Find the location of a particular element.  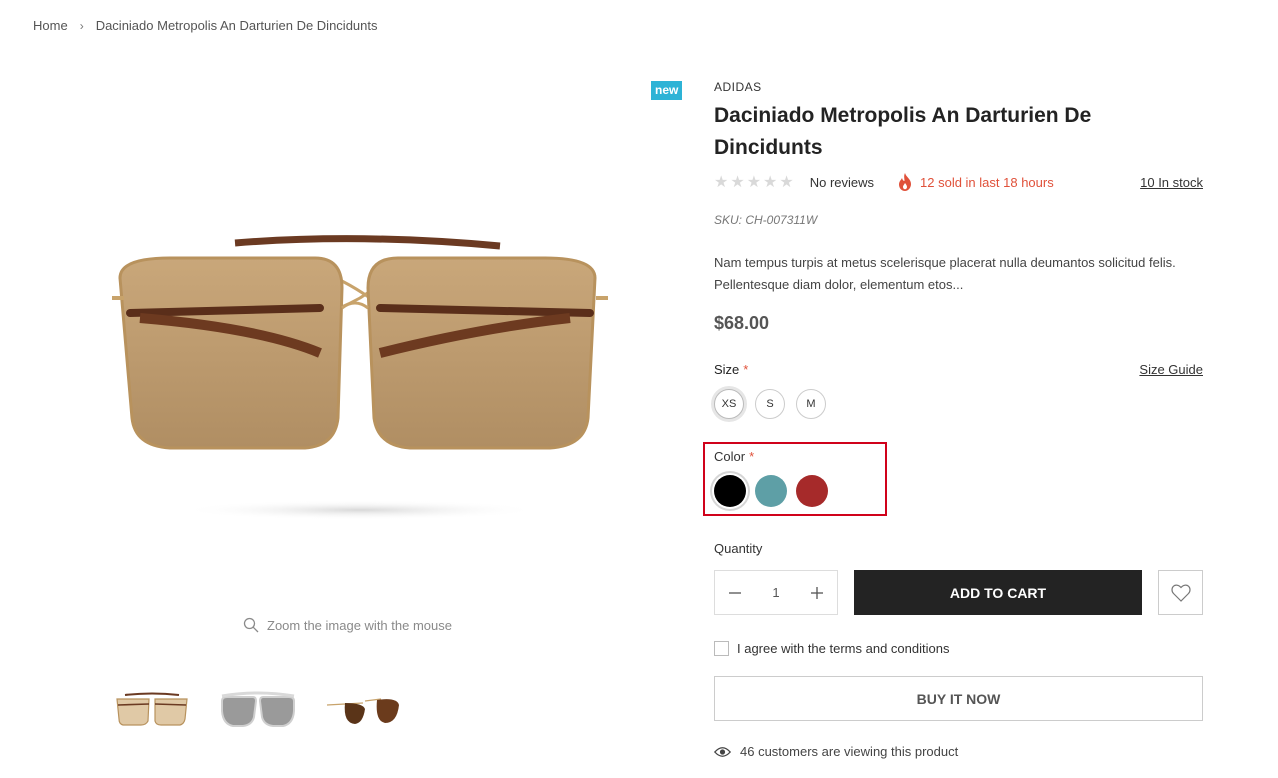

eye-icon is located at coordinates (722, 751).